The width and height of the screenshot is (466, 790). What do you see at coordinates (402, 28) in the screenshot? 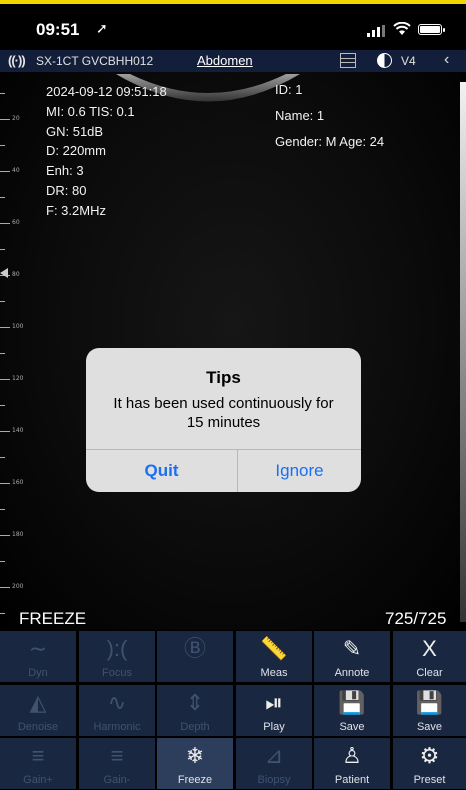
I see `wifi-icon` at bounding box center [402, 28].